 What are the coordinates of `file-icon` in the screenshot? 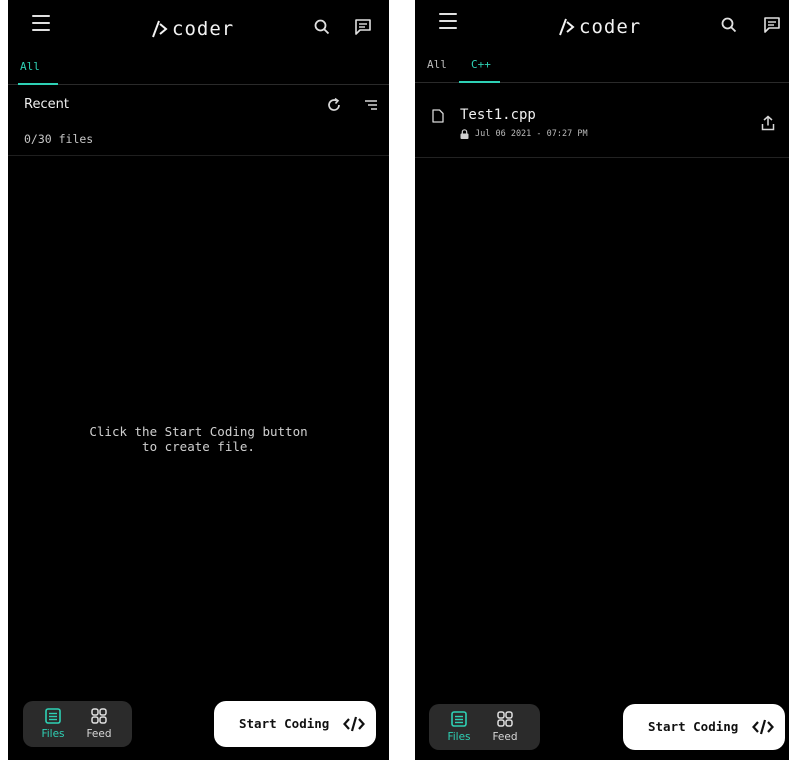 It's located at (438, 116).